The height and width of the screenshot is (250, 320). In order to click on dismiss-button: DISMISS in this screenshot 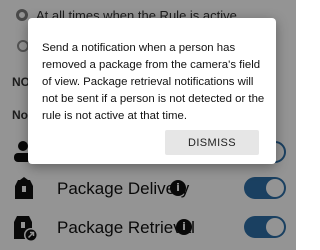, I will do `click(212, 142)`.